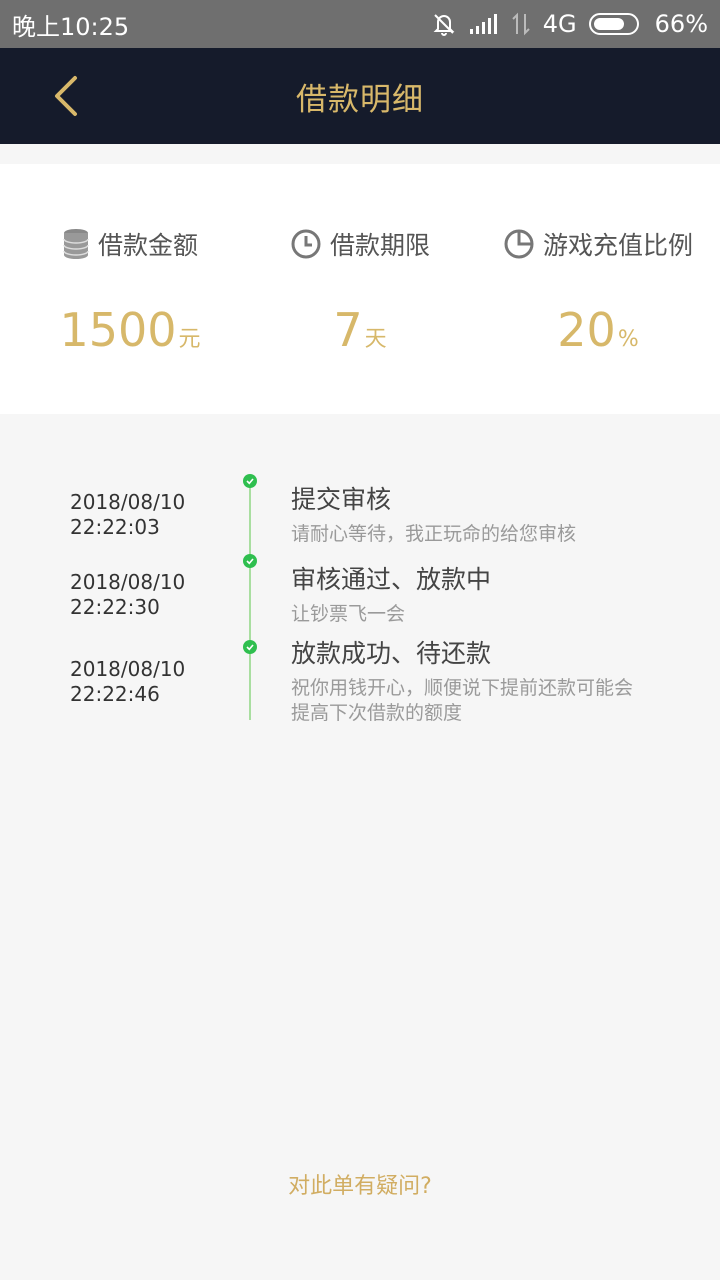 This screenshot has height=1280, width=720. I want to click on page-title: 借款明细, so click(360, 99).